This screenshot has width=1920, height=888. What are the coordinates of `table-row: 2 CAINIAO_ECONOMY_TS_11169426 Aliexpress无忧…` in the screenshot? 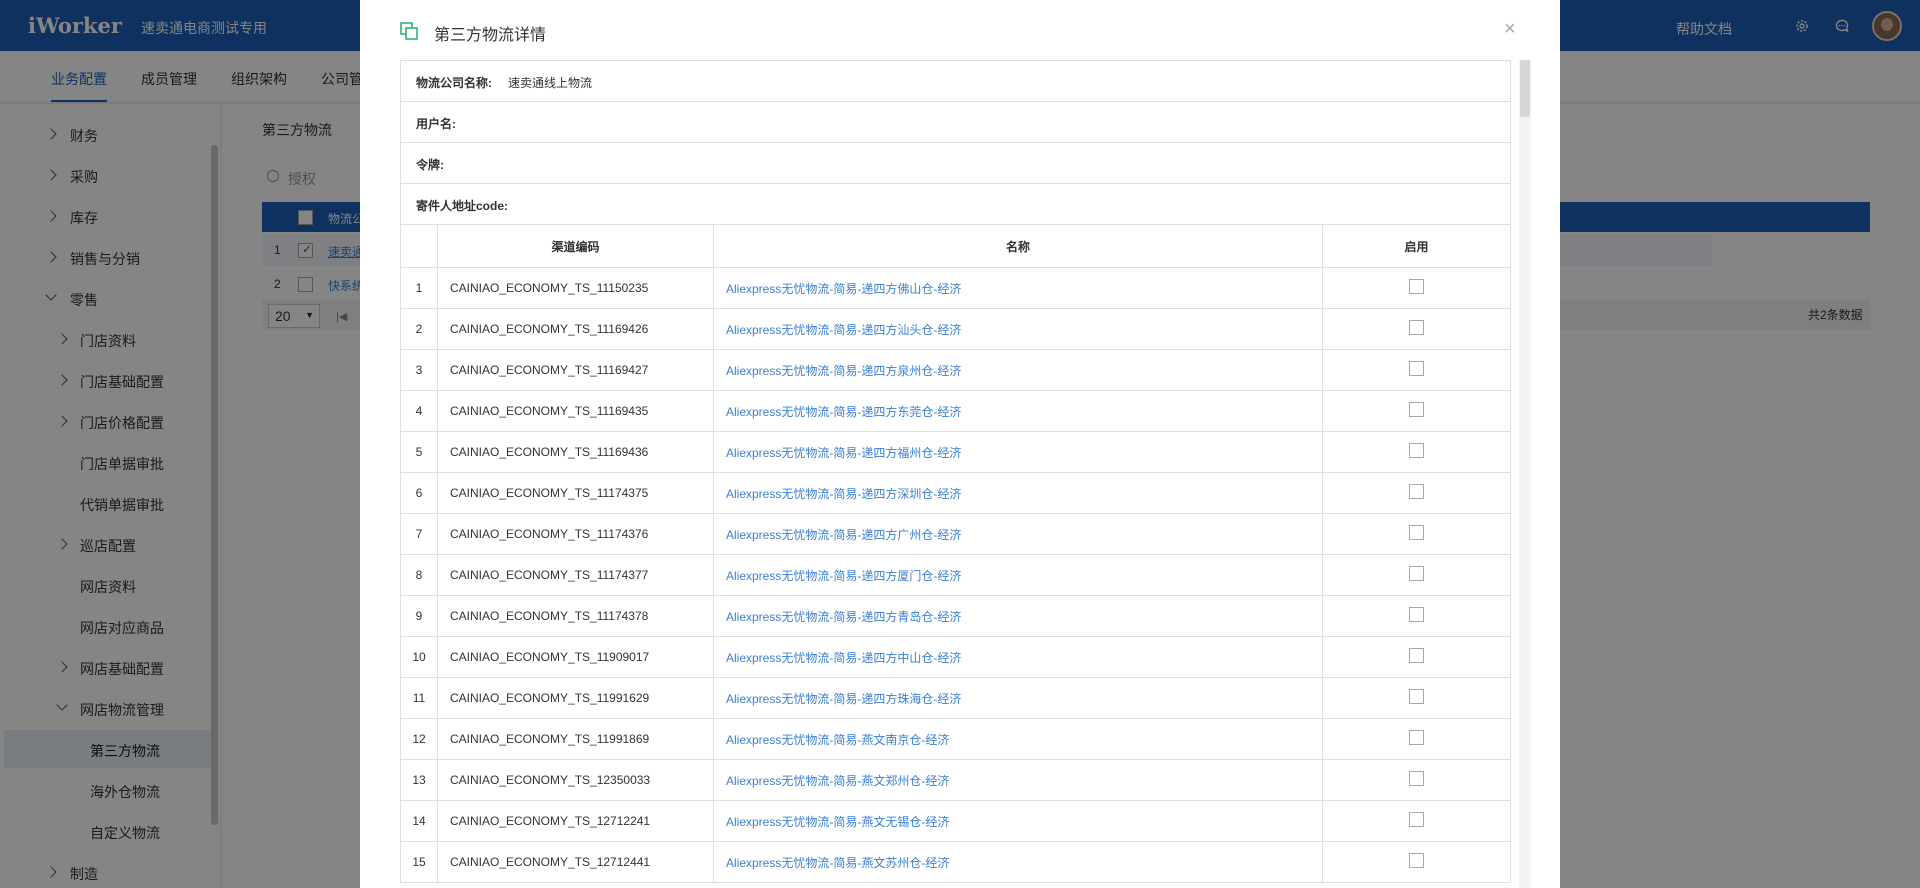 It's located at (955, 329).